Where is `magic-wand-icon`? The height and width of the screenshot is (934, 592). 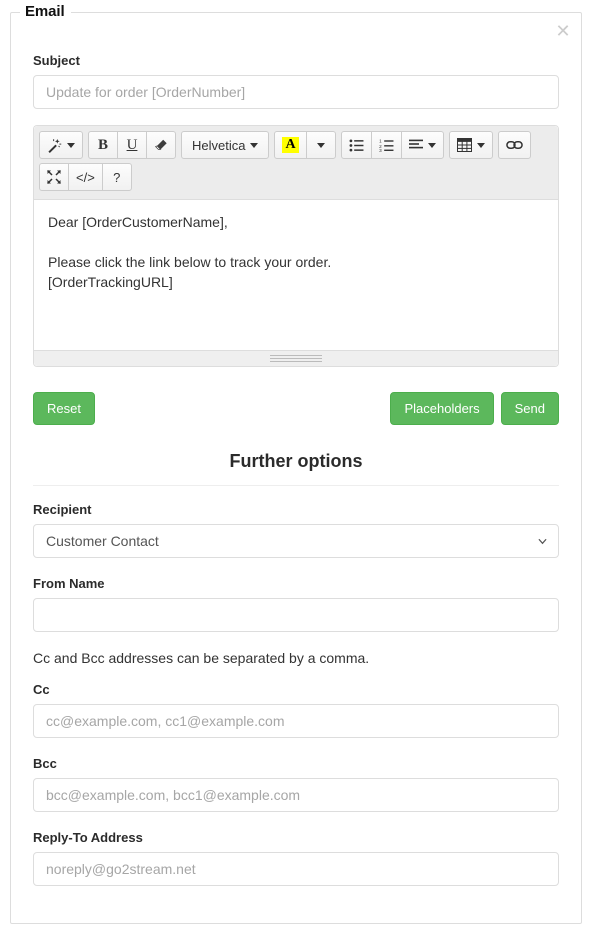 magic-wand-icon is located at coordinates (61, 145).